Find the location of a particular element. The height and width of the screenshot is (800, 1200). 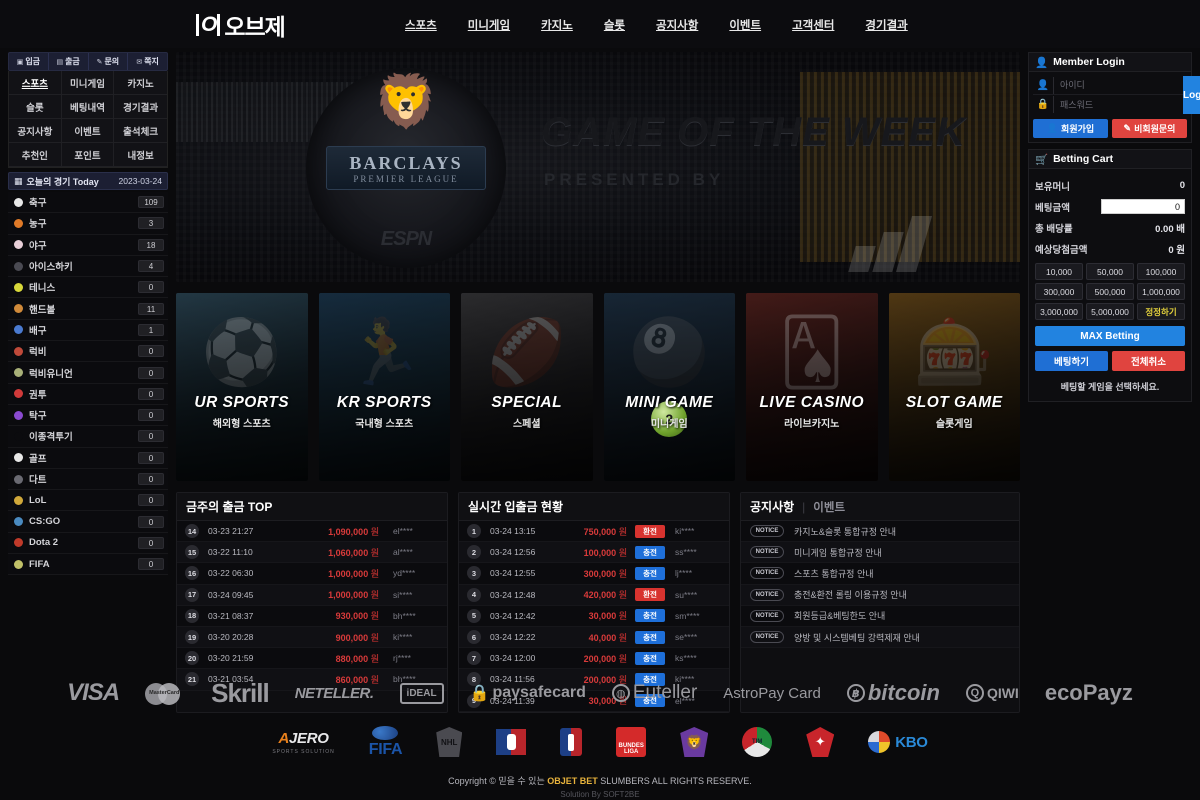

nav-item-results: 경기결과 is located at coordinates (886, 25).